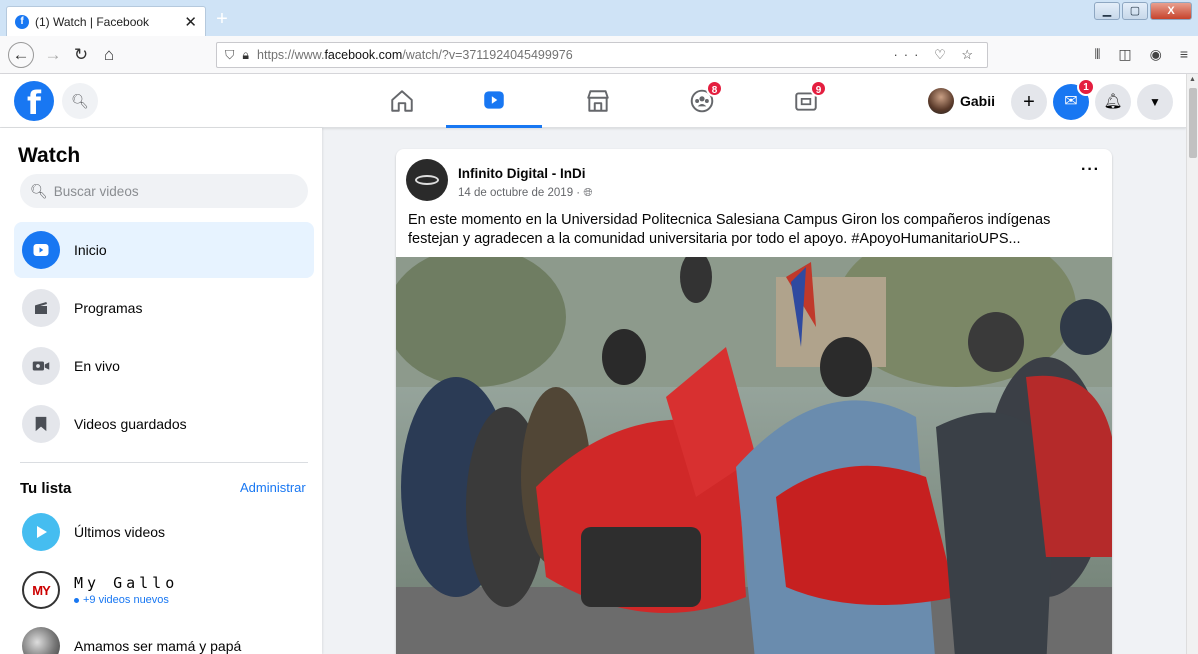 Image resolution: width=1198 pixels, height=654 pixels. Describe the element at coordinates (120, 532) in the screenshot. I see `list-item-label: Últimos videos` at that location.